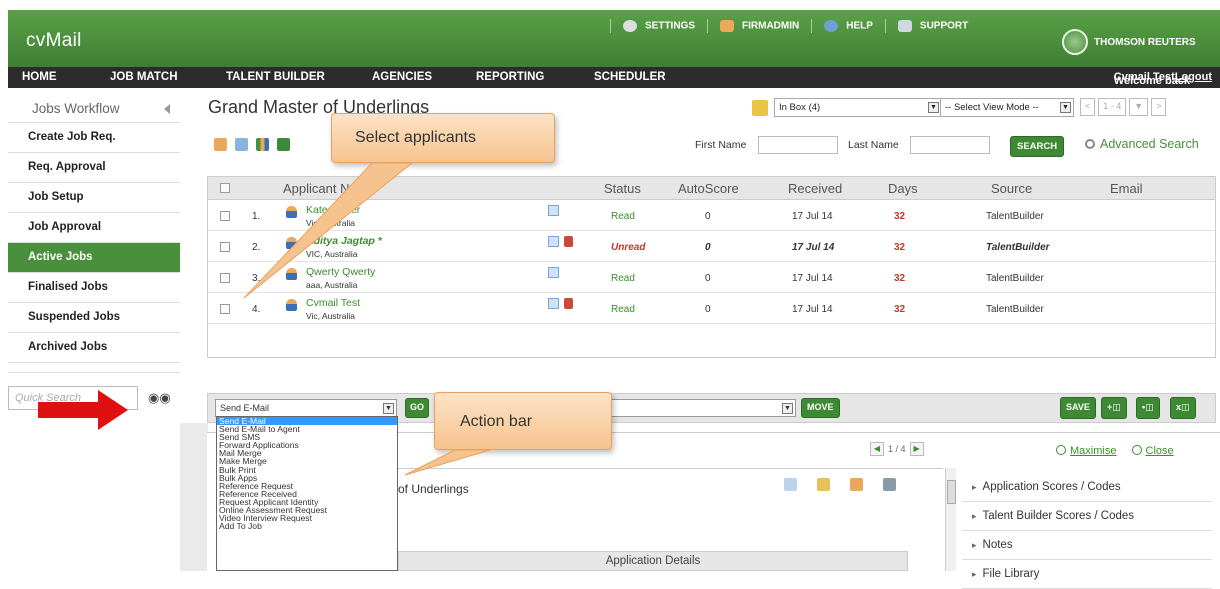  Describe the element at coordinates (858, 107) in the screenshot. I see `inbox-select: In Box (4) ▼` at that location.